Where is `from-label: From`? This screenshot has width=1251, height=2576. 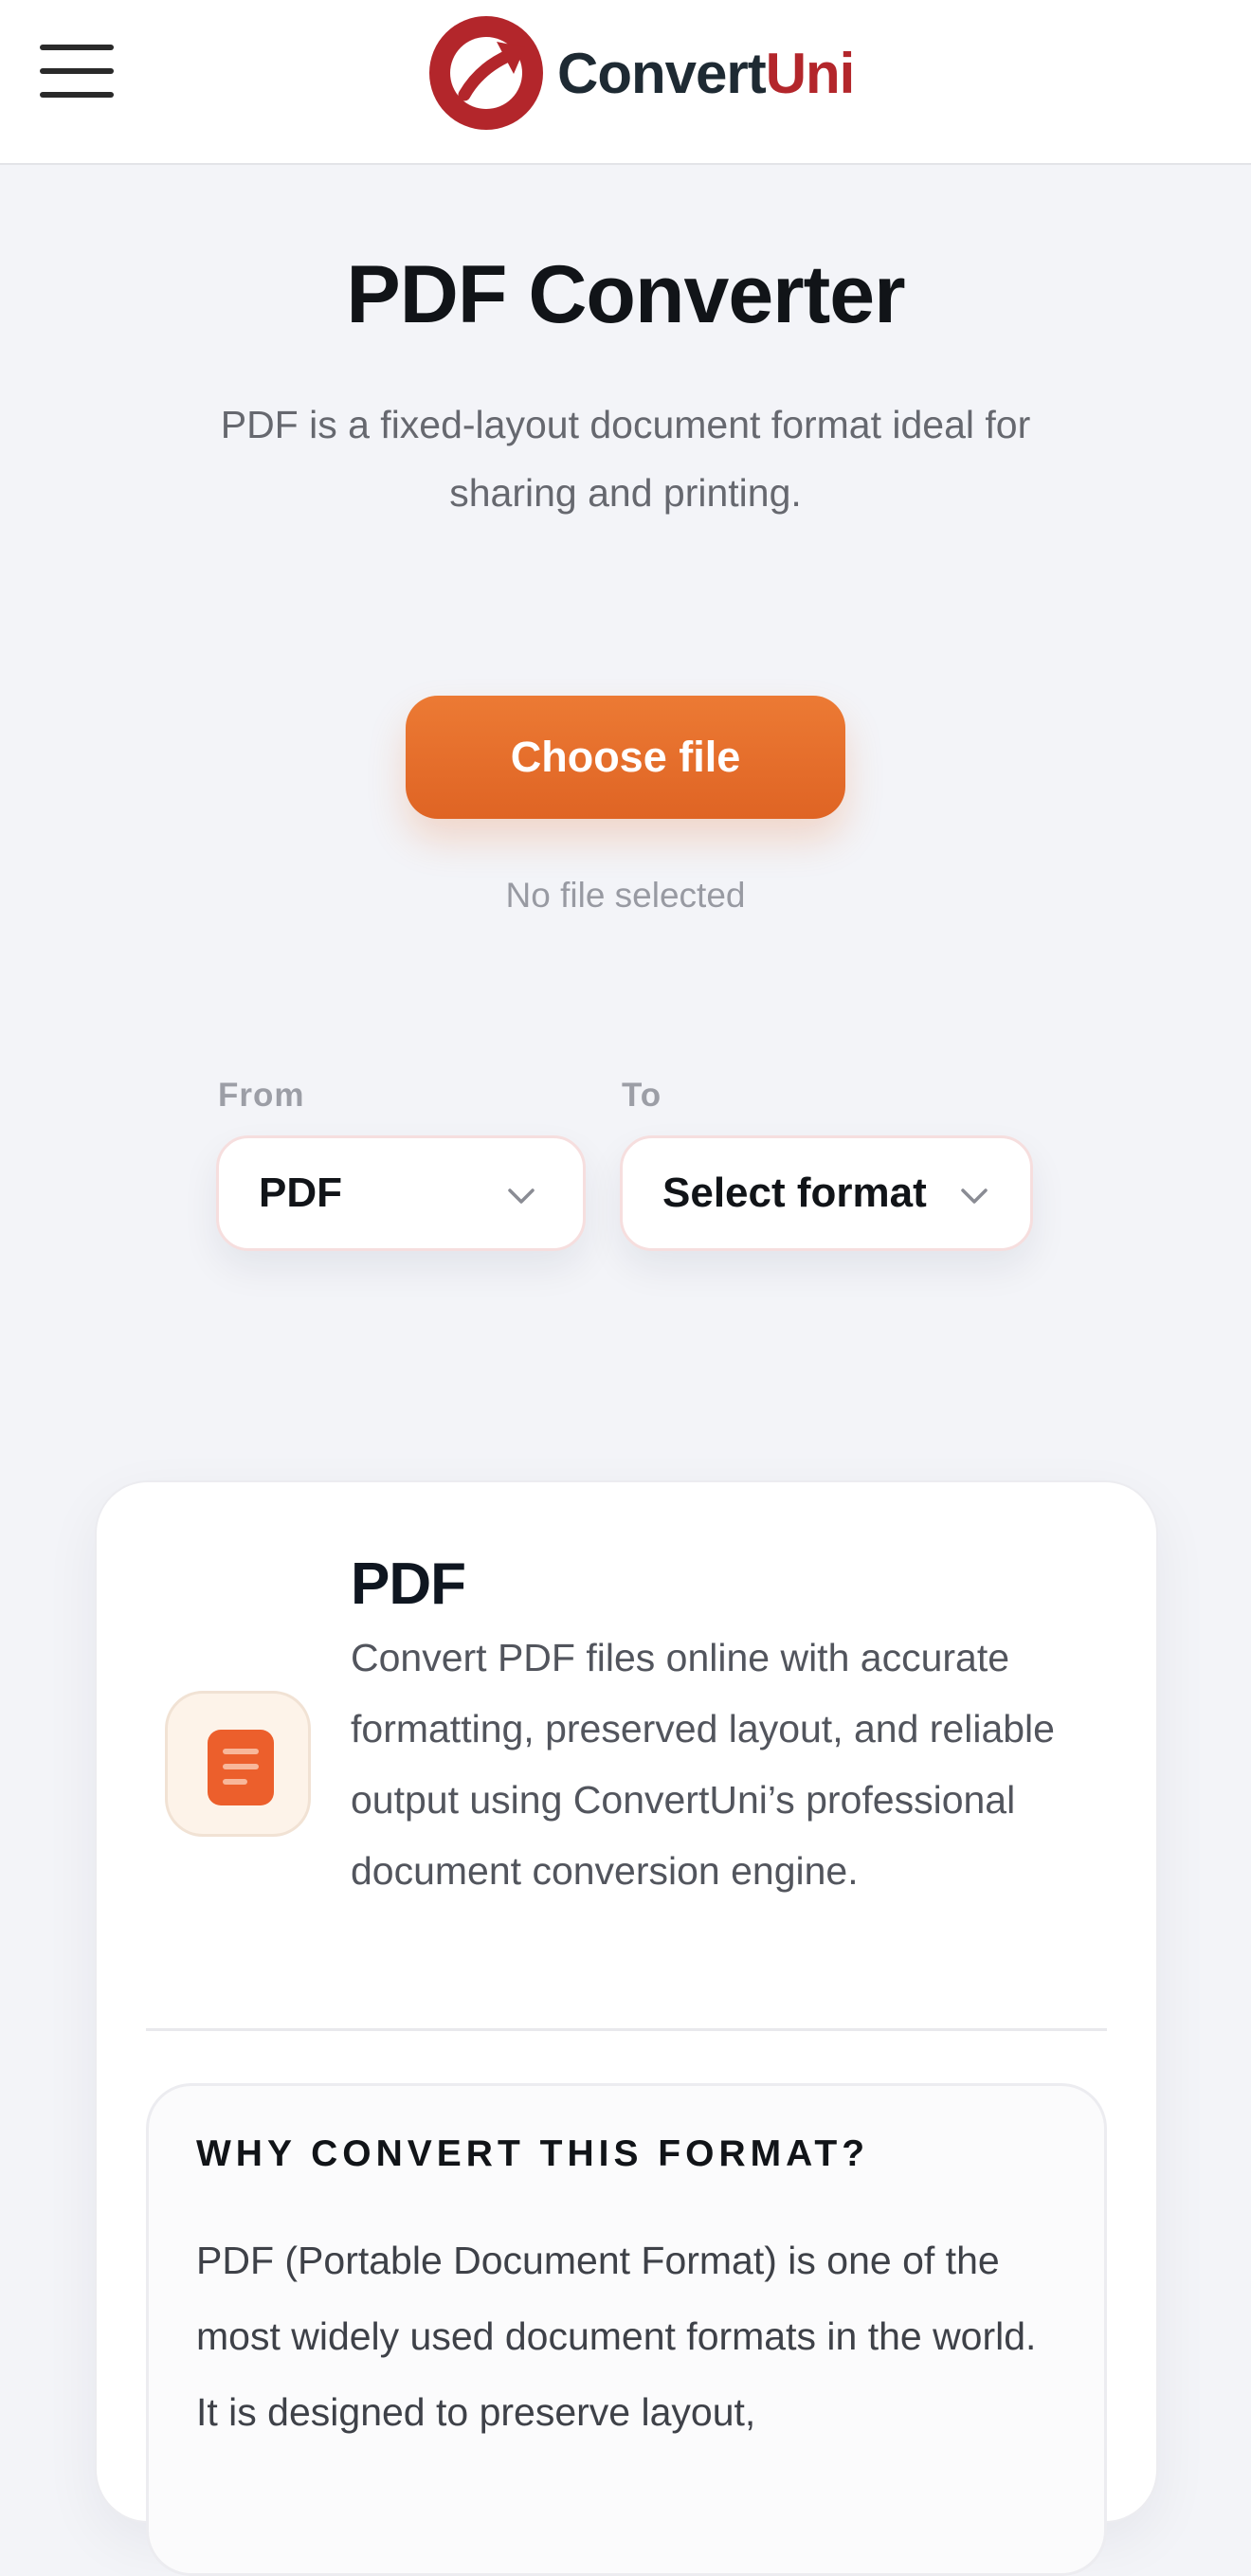
from-label: From is located at coordinates (262, 1095).